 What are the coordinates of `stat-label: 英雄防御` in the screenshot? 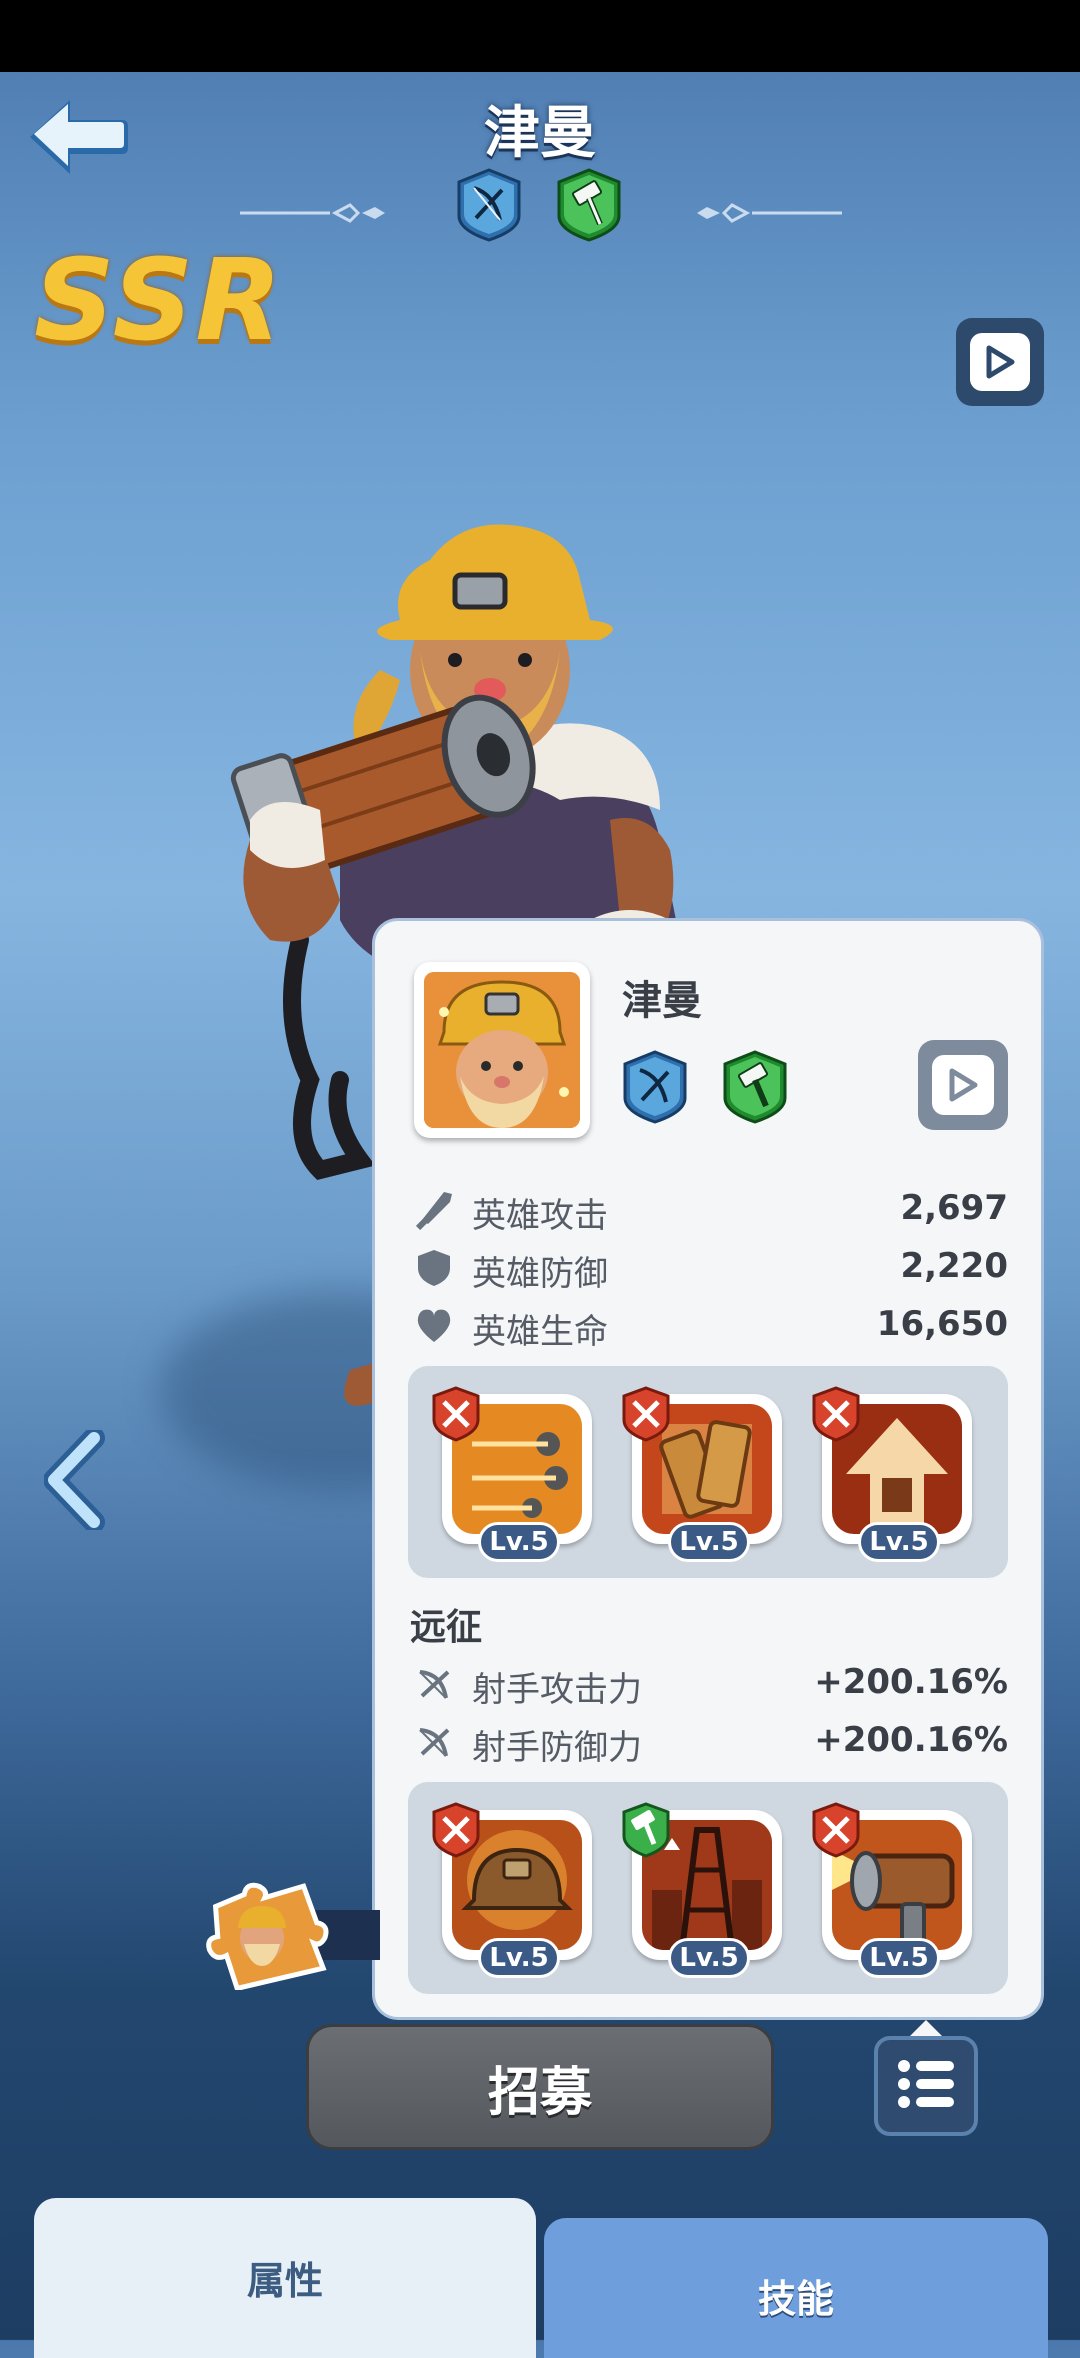 It's located at (540, 1274).